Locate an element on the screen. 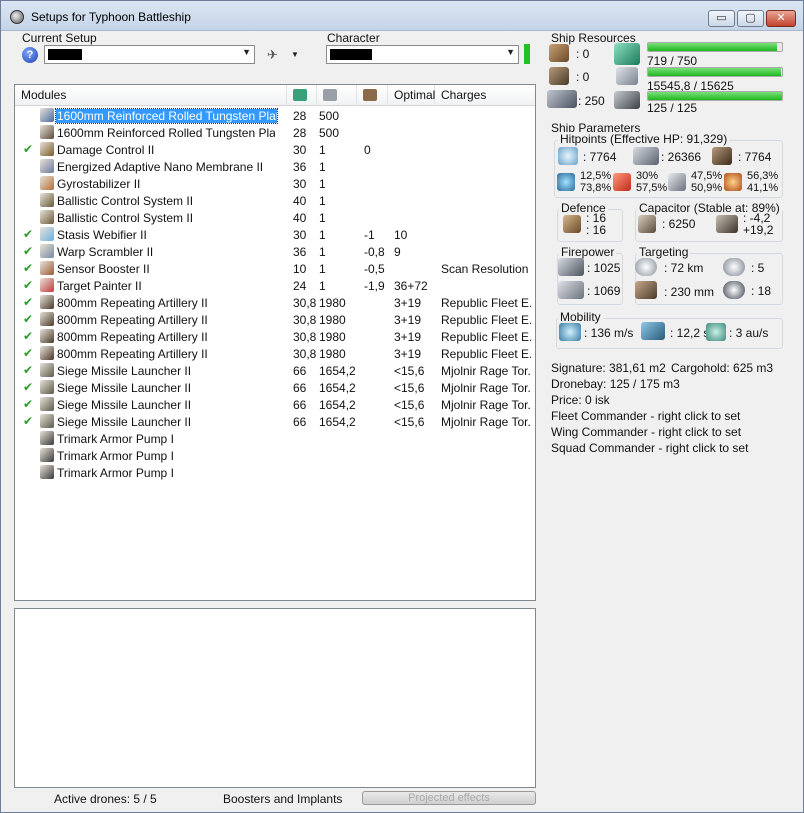 Image resolution: width=804 pixels, height=813 pixels. module-name: Damage Control II is located at coordinates (106, 150).